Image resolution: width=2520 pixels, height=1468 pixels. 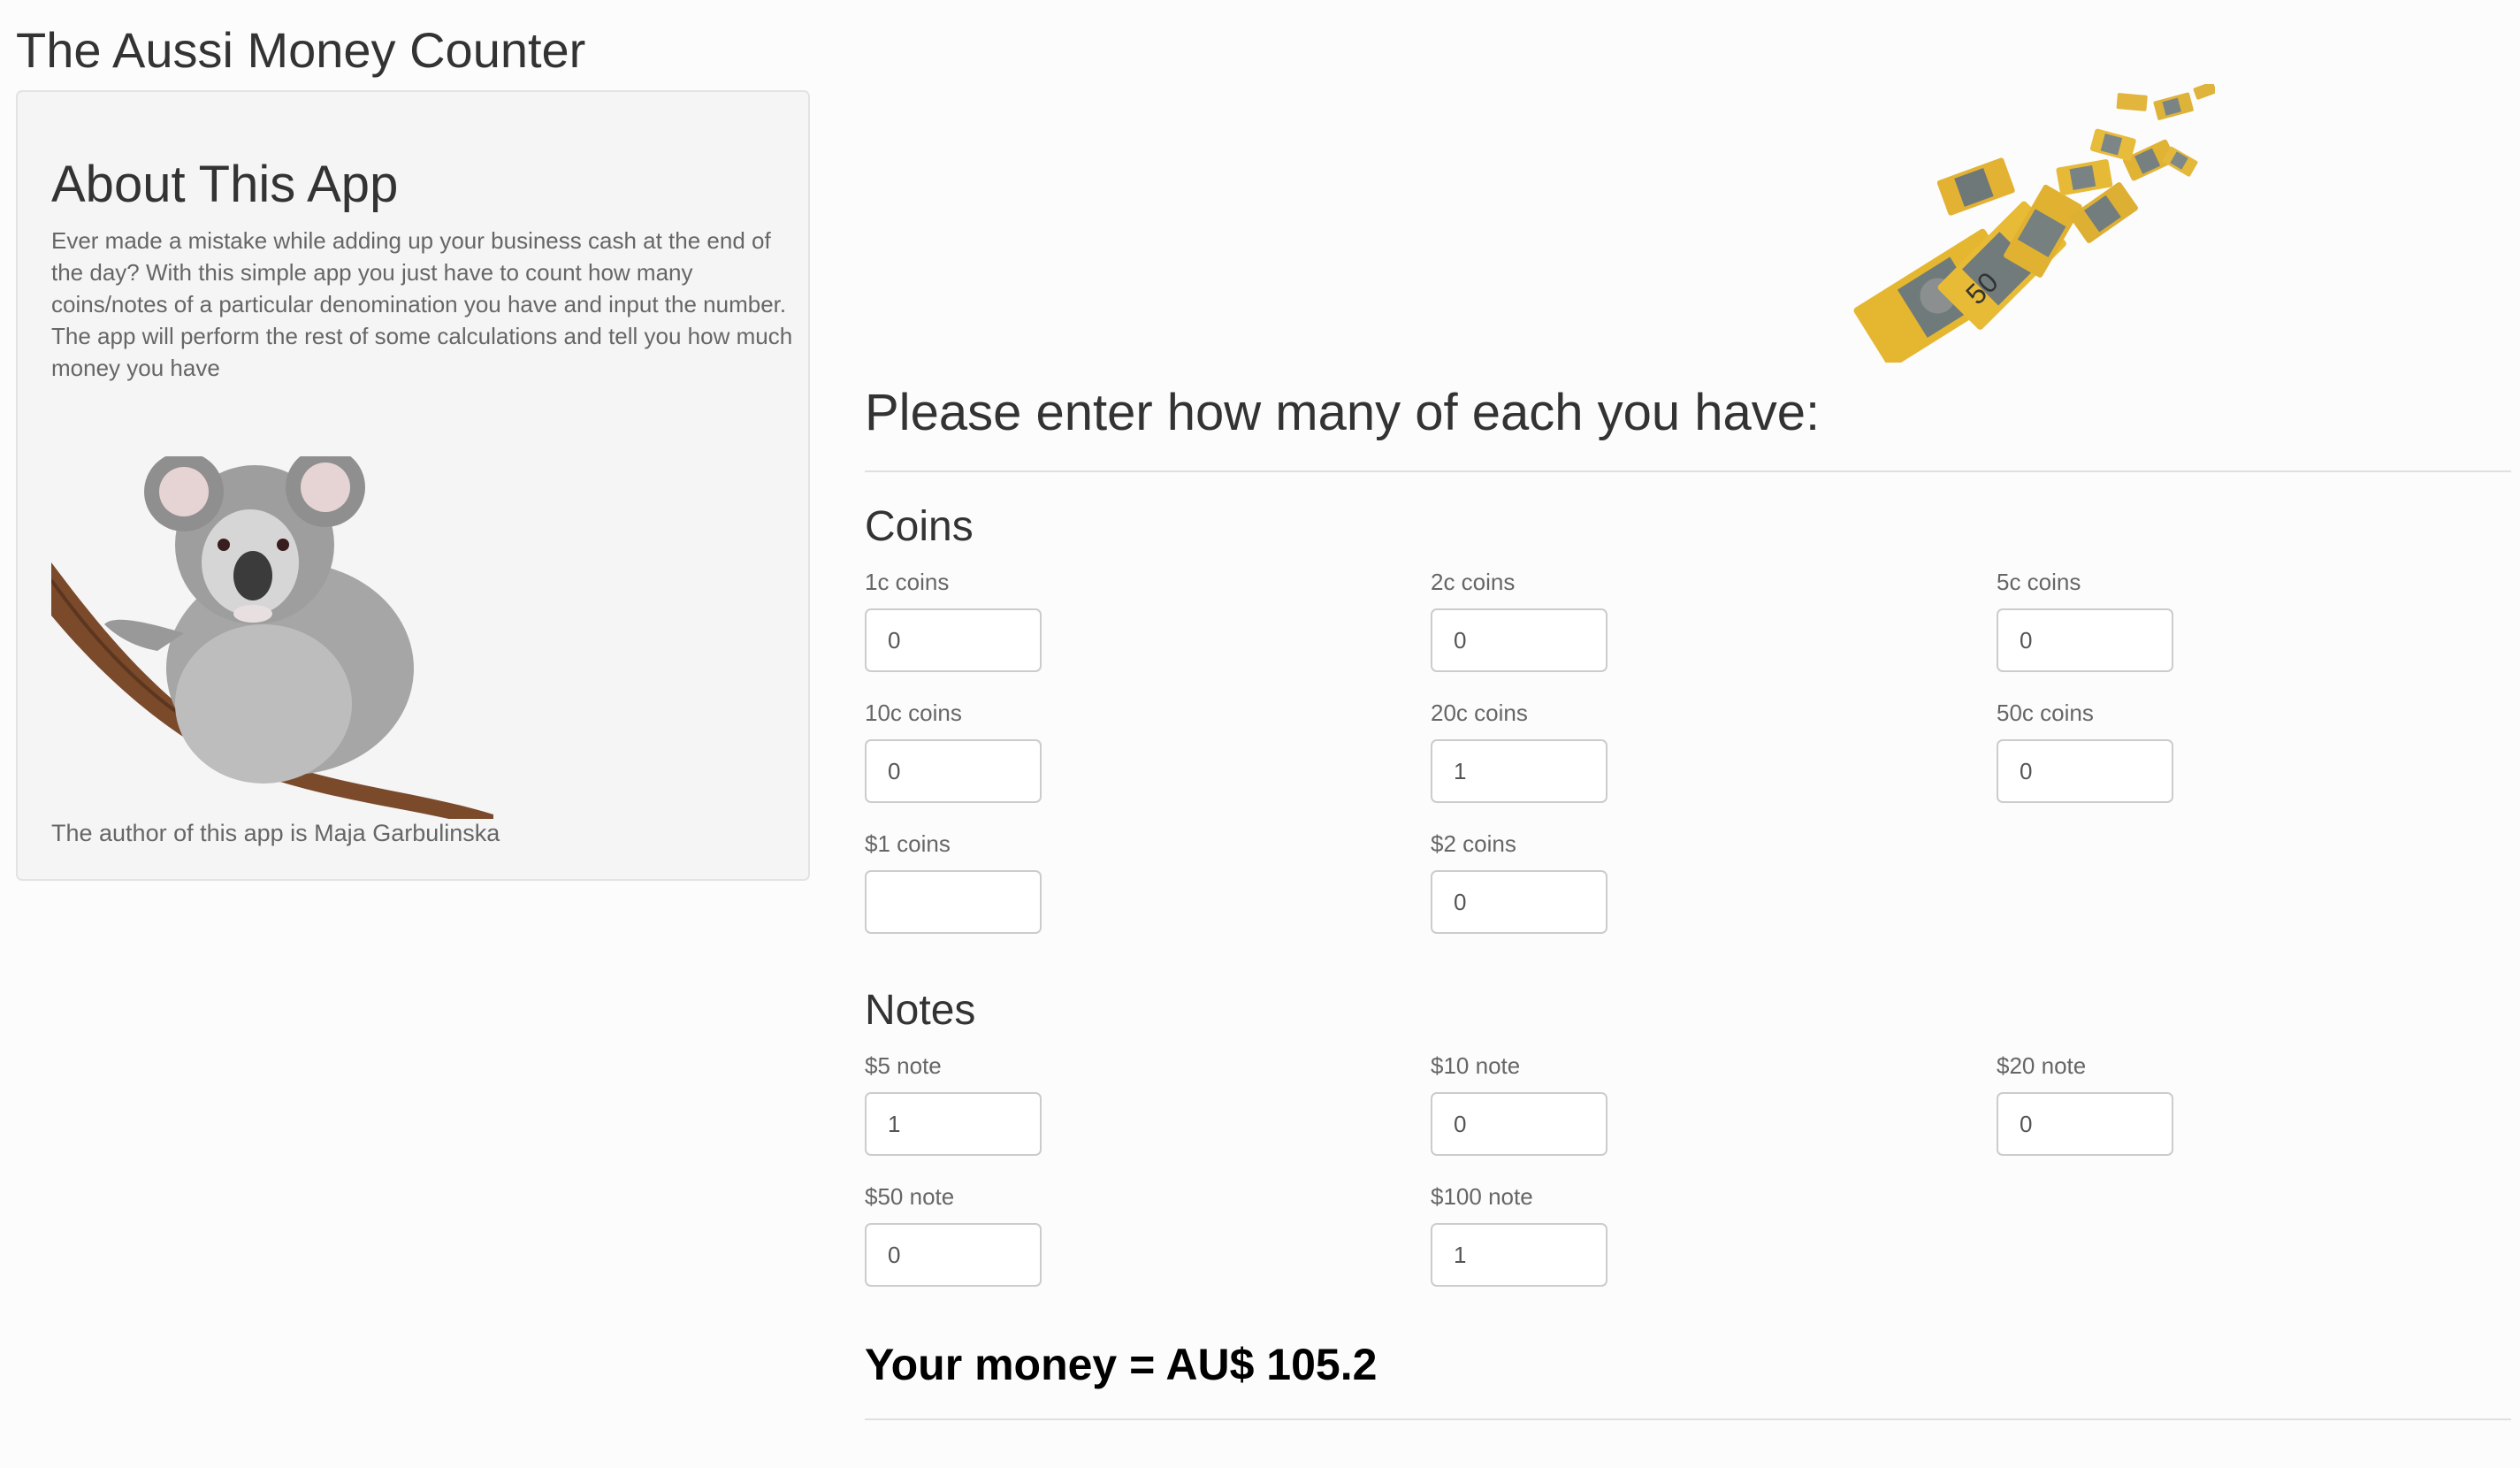 I want to click on note-20-label: $20 note, so click(x=2042, y=1065).